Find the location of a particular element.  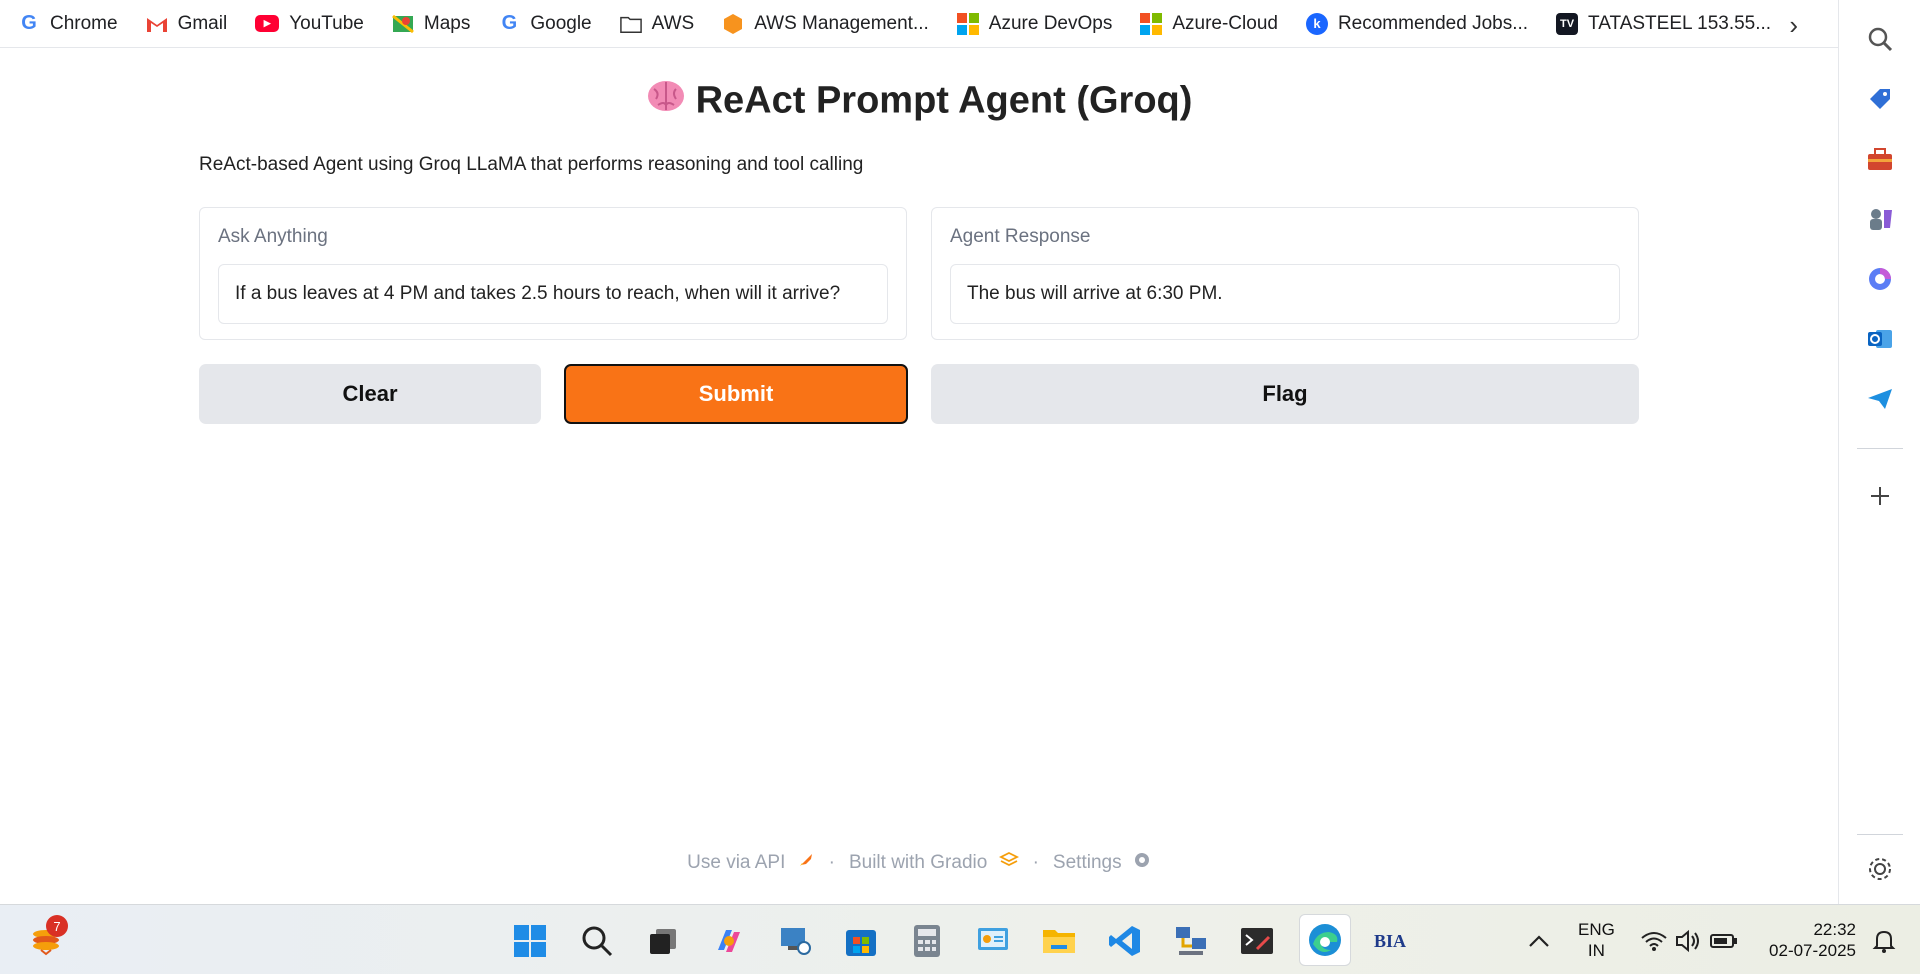

edge-browser-icon is located at coordinates (1325, 940).